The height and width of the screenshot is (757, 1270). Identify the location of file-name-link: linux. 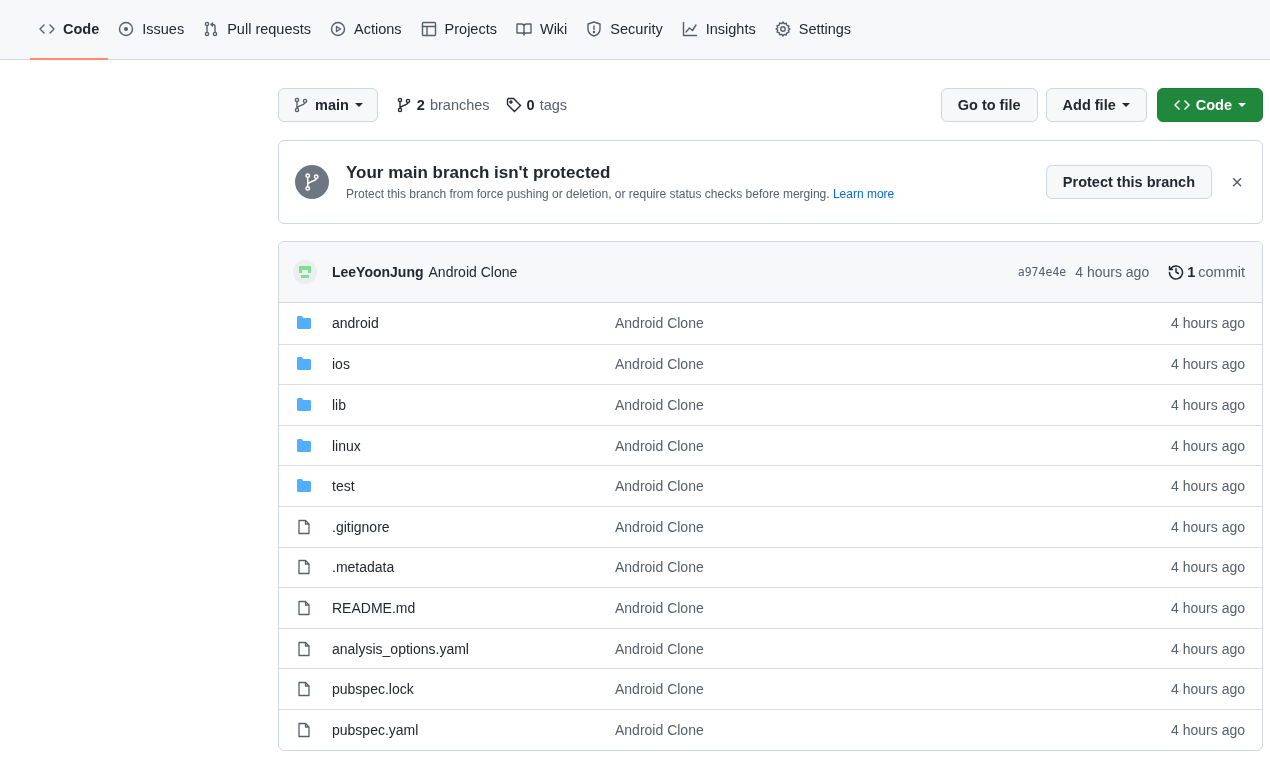
(473, 445).